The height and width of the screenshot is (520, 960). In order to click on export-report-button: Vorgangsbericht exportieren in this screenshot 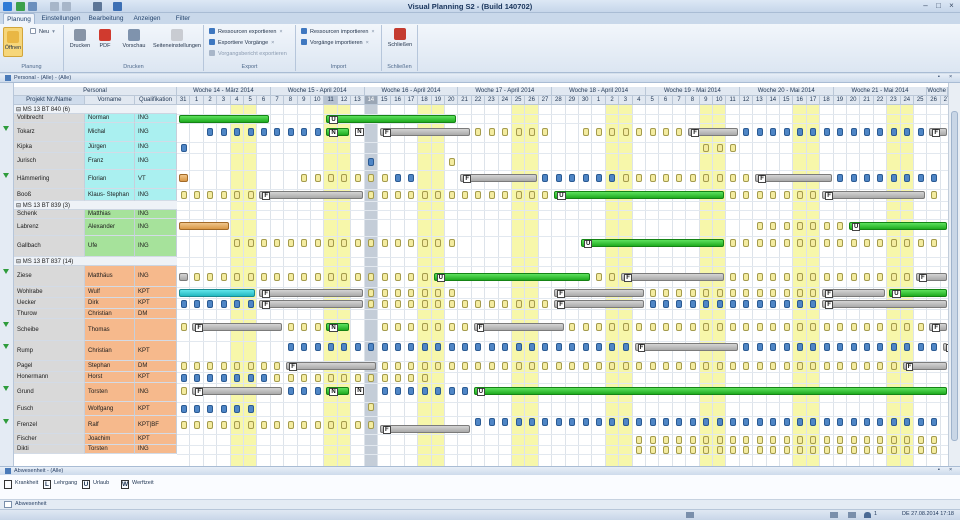, I will do `click(248, 53)`.